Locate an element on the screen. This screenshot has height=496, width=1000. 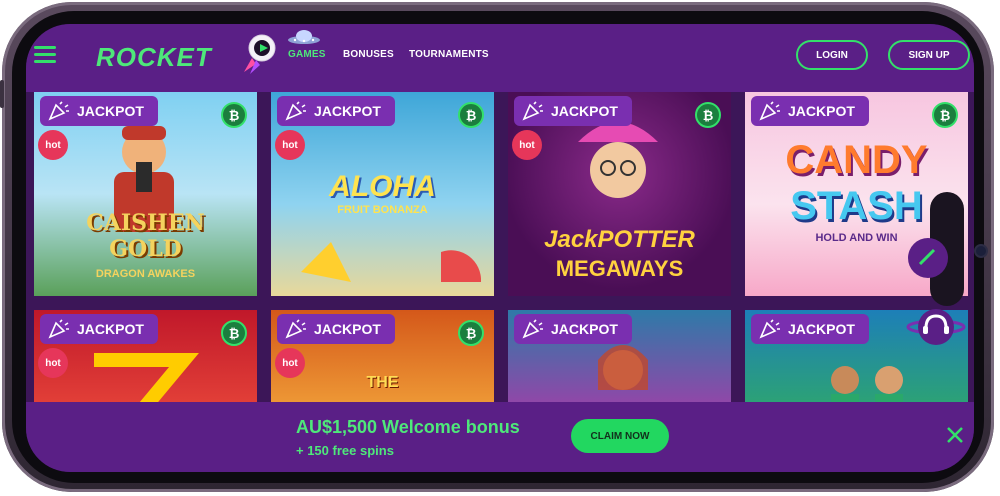
game-tile: CAISHEN GOLD DRAGON AWAKES JACKPOT hot ₿ is located at coordinates (145, 194).